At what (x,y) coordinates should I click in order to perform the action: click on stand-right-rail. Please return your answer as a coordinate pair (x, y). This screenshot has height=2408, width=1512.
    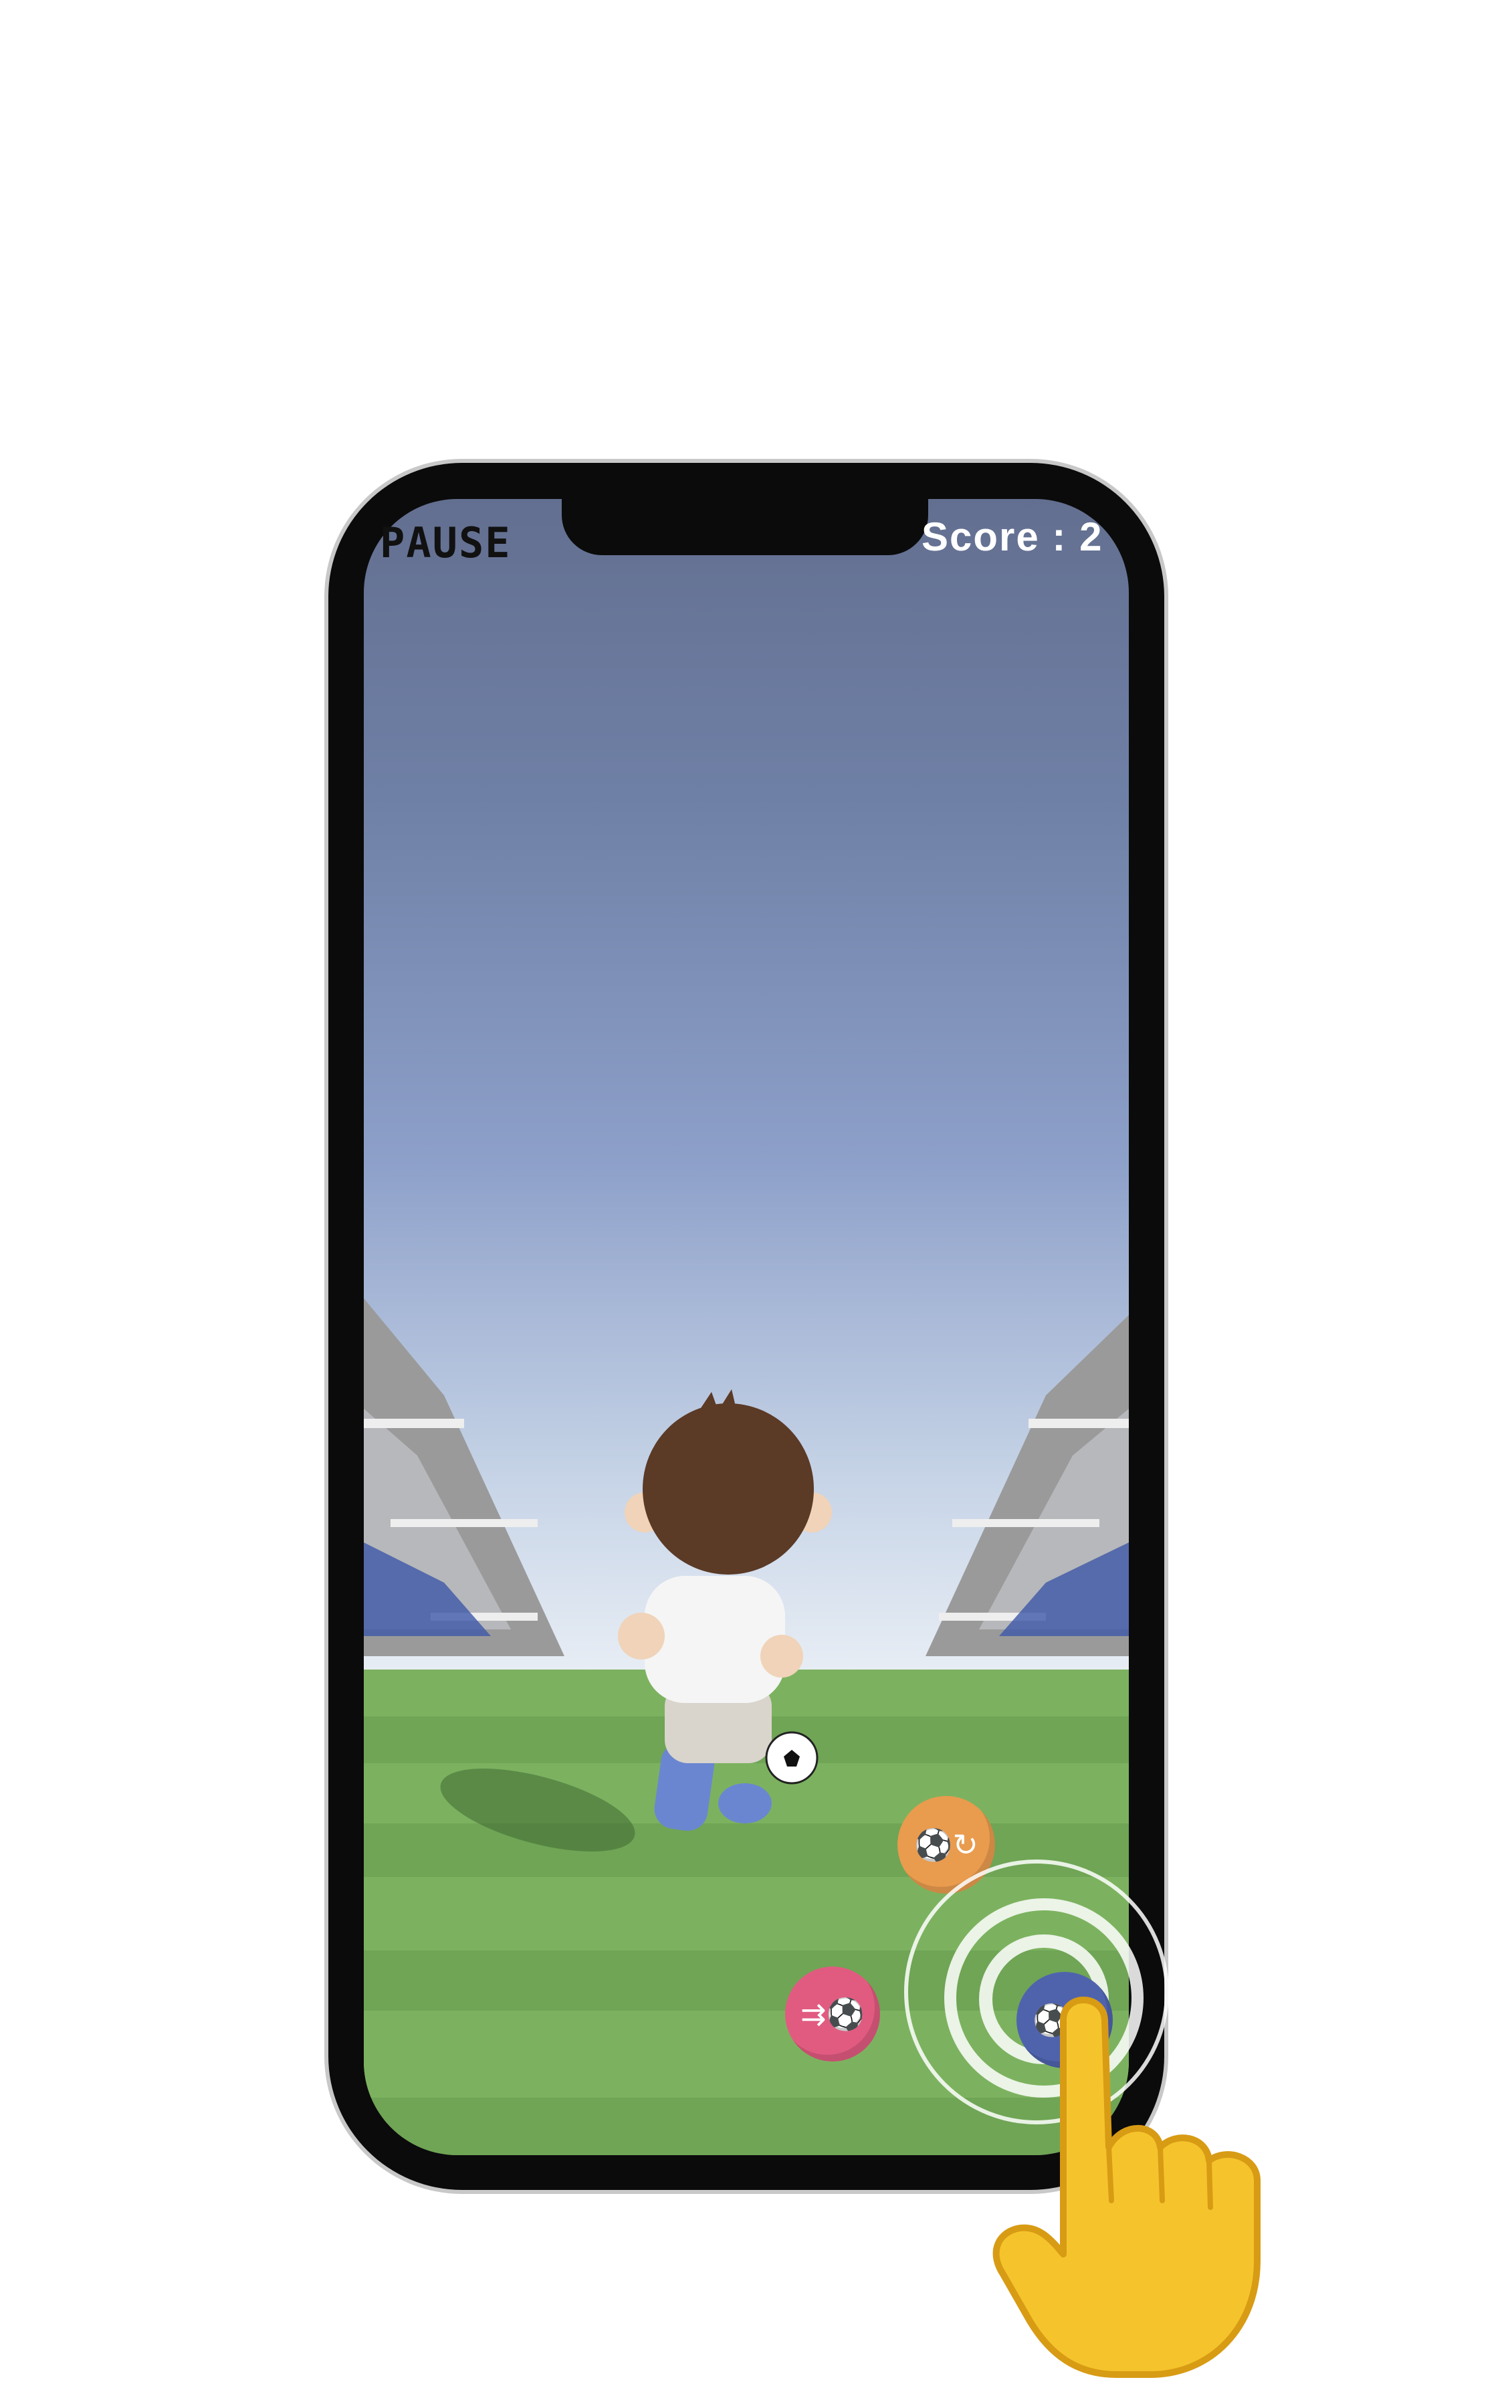
    Looking at the image, I should click on (1079, 1423).